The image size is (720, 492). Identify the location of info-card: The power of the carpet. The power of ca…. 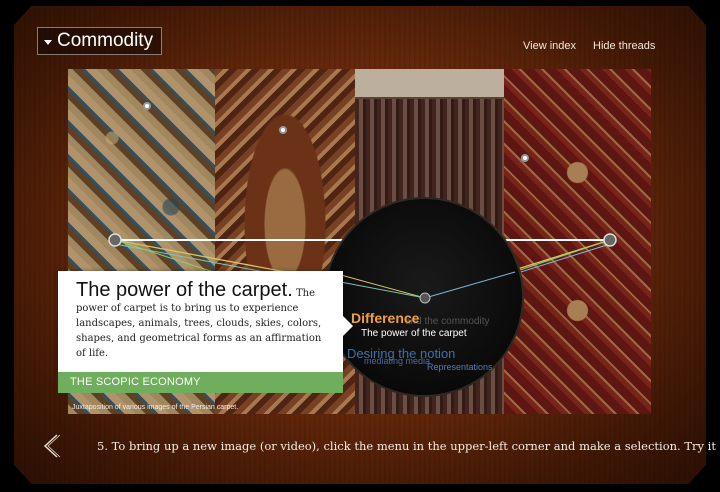
(200, 321).